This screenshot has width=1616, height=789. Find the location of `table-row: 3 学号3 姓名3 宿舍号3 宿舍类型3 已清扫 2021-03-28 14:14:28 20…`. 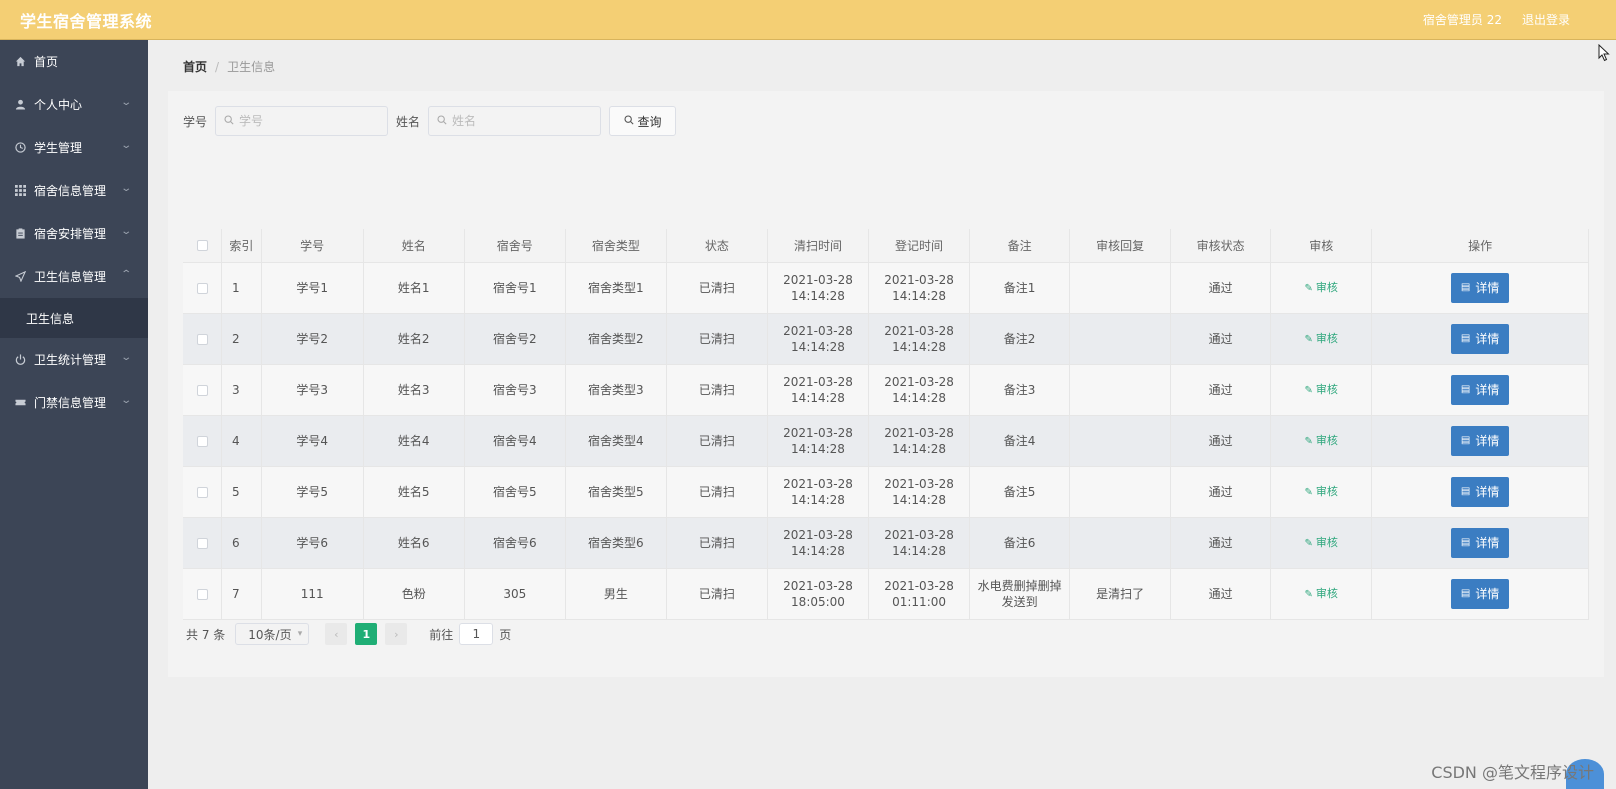

table-row: 3 学号3 姓名3 宿舍号3 宿舍类型3 已清扫 2021-03-28 14:14:28 20… is located at coordinates (886, 390).